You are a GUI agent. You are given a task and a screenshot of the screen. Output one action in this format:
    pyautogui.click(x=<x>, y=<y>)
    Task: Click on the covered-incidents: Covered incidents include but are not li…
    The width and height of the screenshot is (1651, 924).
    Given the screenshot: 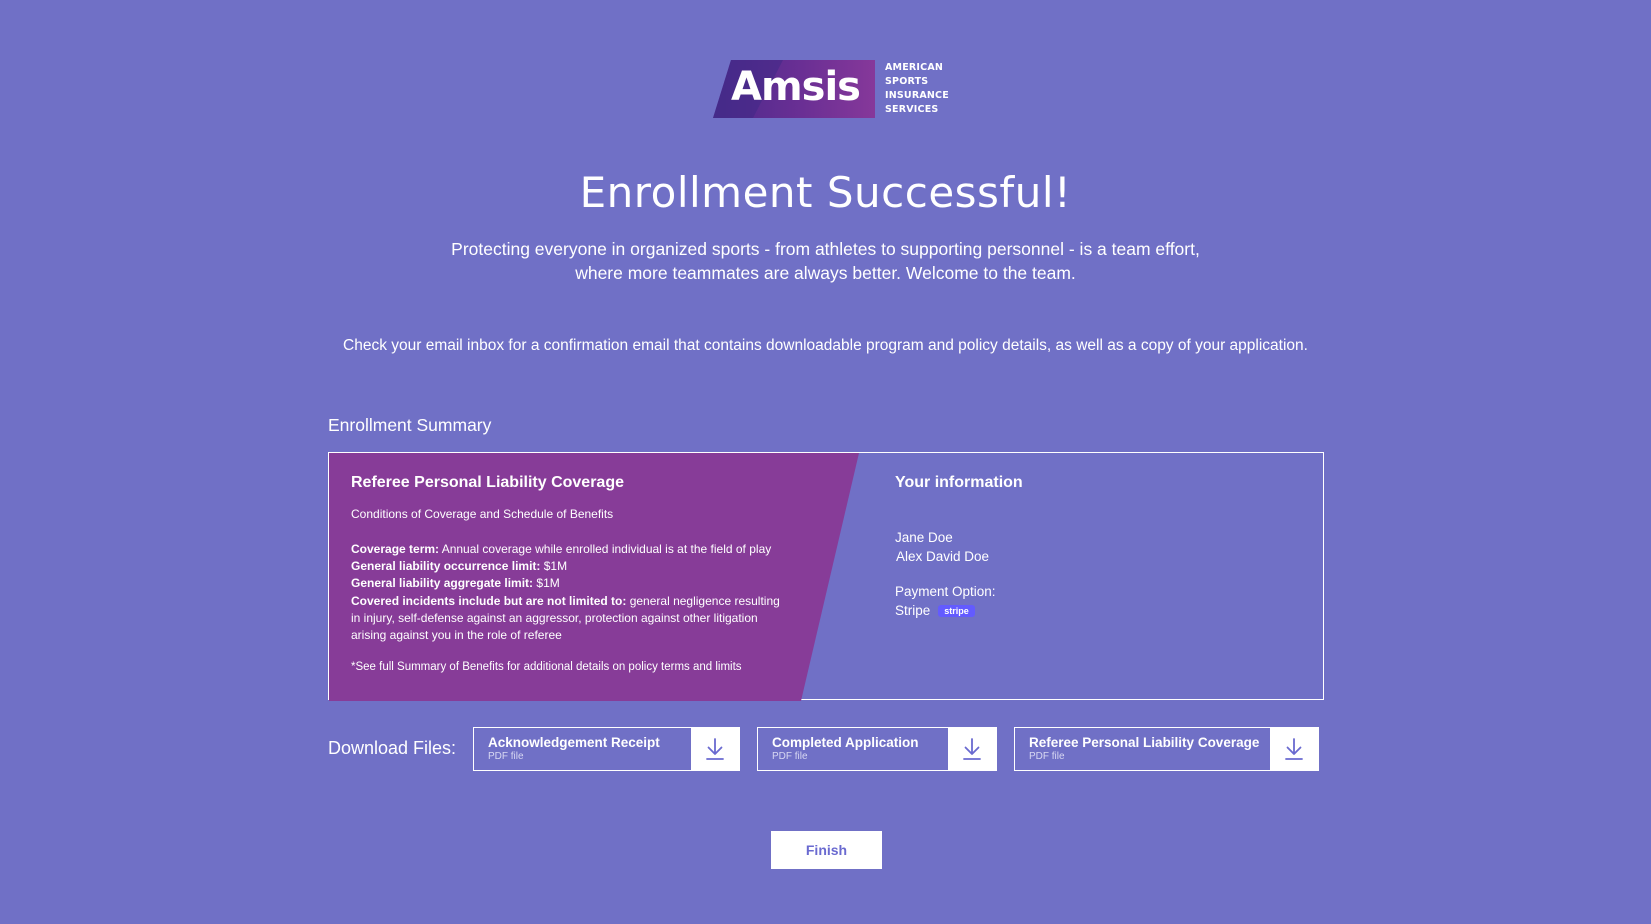 What is the action you would take?
    pyautogui.click(x=565, y=618)
    